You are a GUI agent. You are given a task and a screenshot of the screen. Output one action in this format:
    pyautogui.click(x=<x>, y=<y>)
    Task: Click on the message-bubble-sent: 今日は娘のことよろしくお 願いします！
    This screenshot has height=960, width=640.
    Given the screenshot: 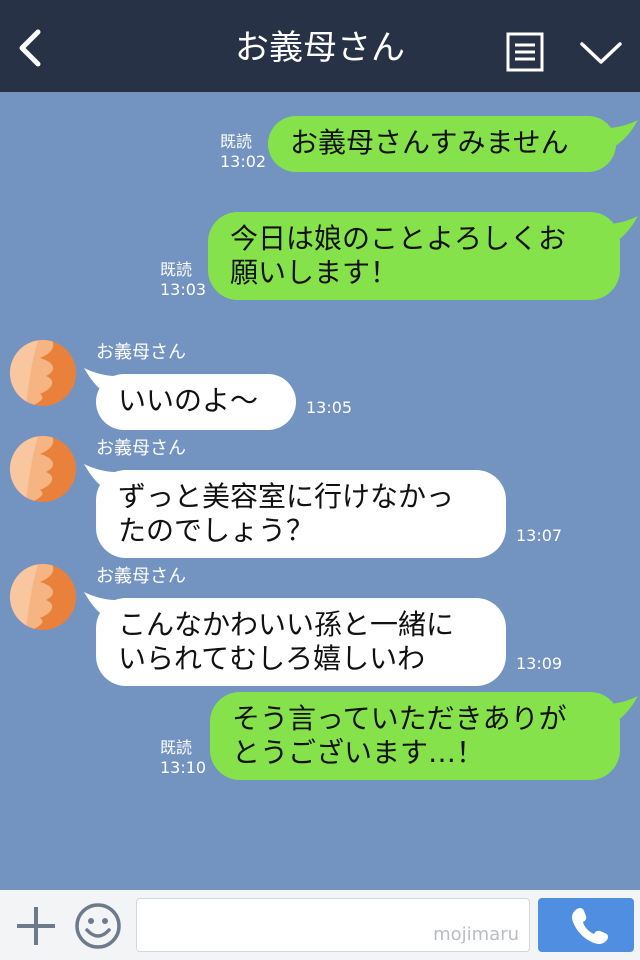 What is the action you would take?
    pyautogui.click(x=414, y=256)
    